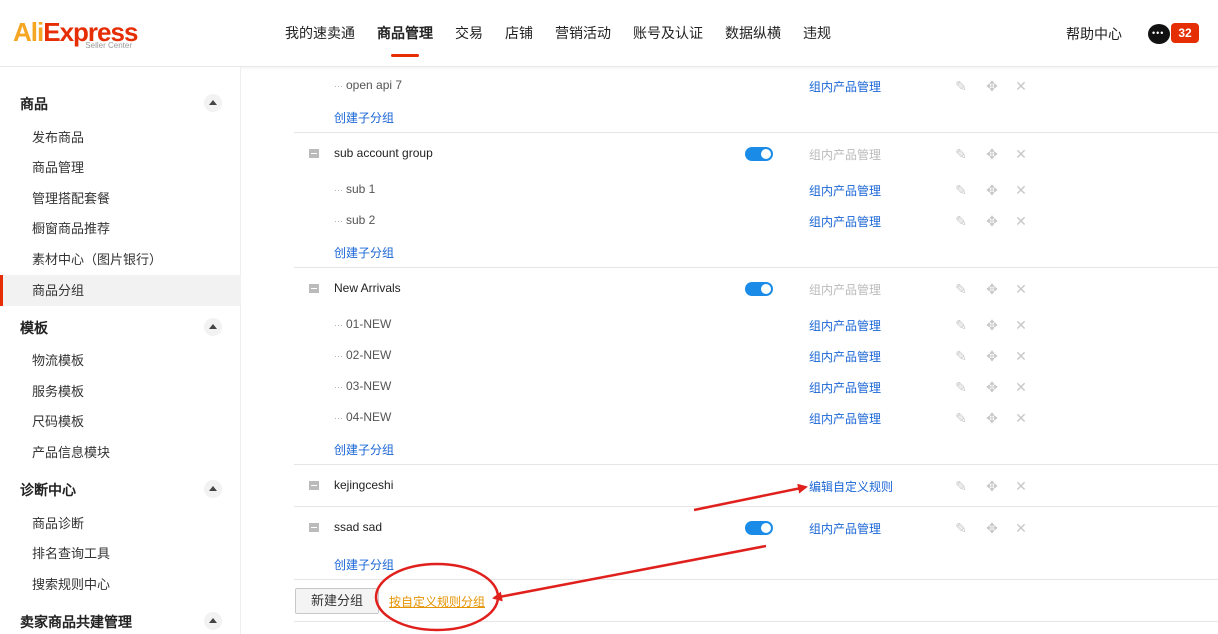 This screenshot has width=1218, height=634. What do you see at coordinates (383, 153) in the screenshot?
I see `group-name: sub account group` at bounding box center [383, 153].